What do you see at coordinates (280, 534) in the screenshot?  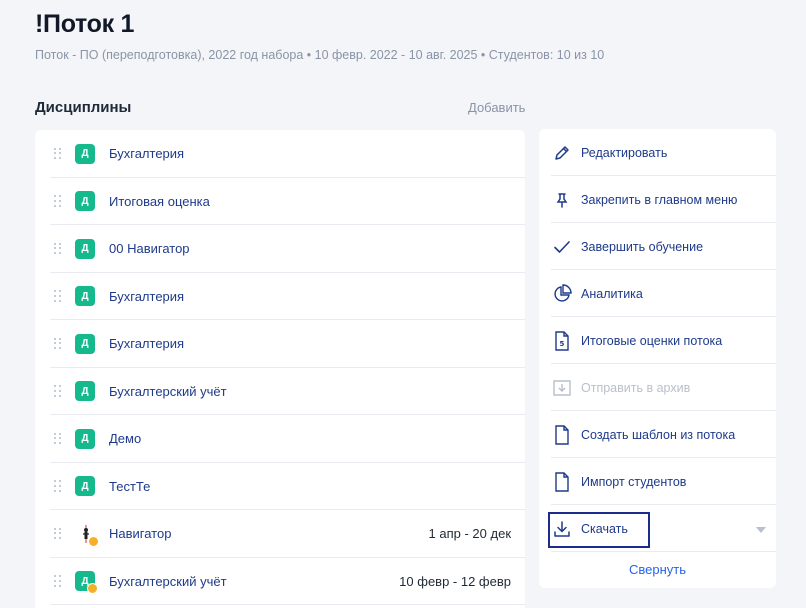 I see `list-item: Навигатор 1 апр - 20 дек` at bounding box center [280, 534].